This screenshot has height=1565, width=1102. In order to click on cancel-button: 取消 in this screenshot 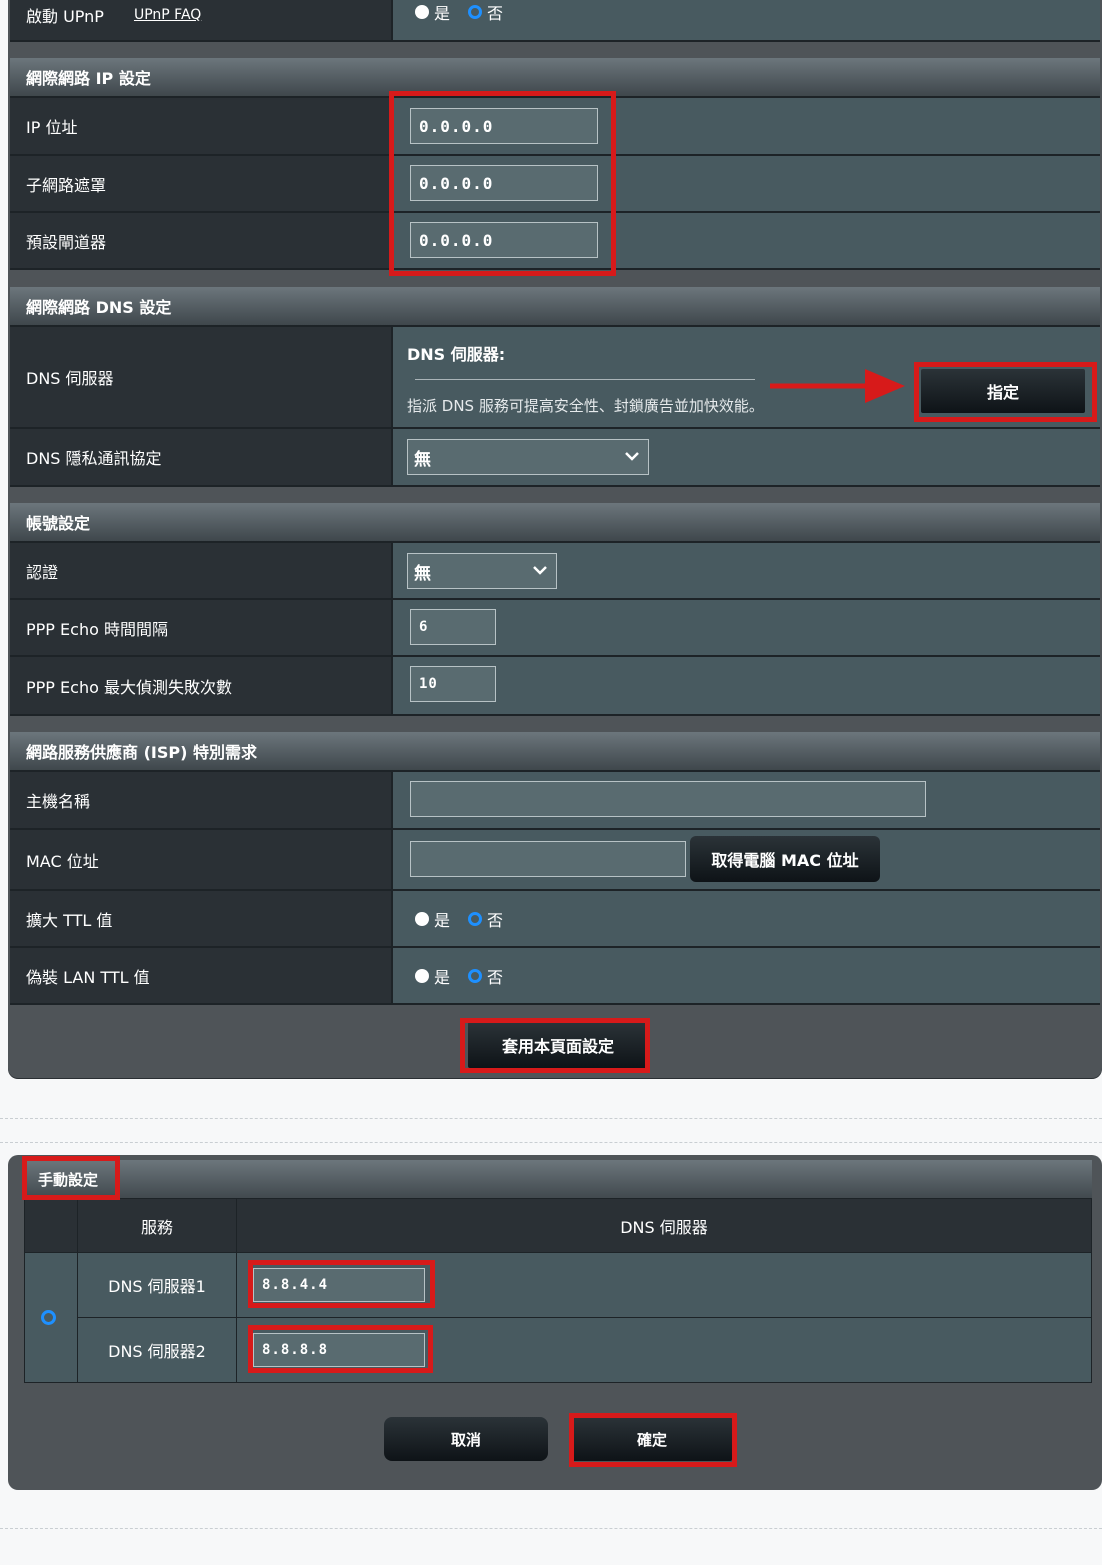, I will do `click(466, 1439)`.